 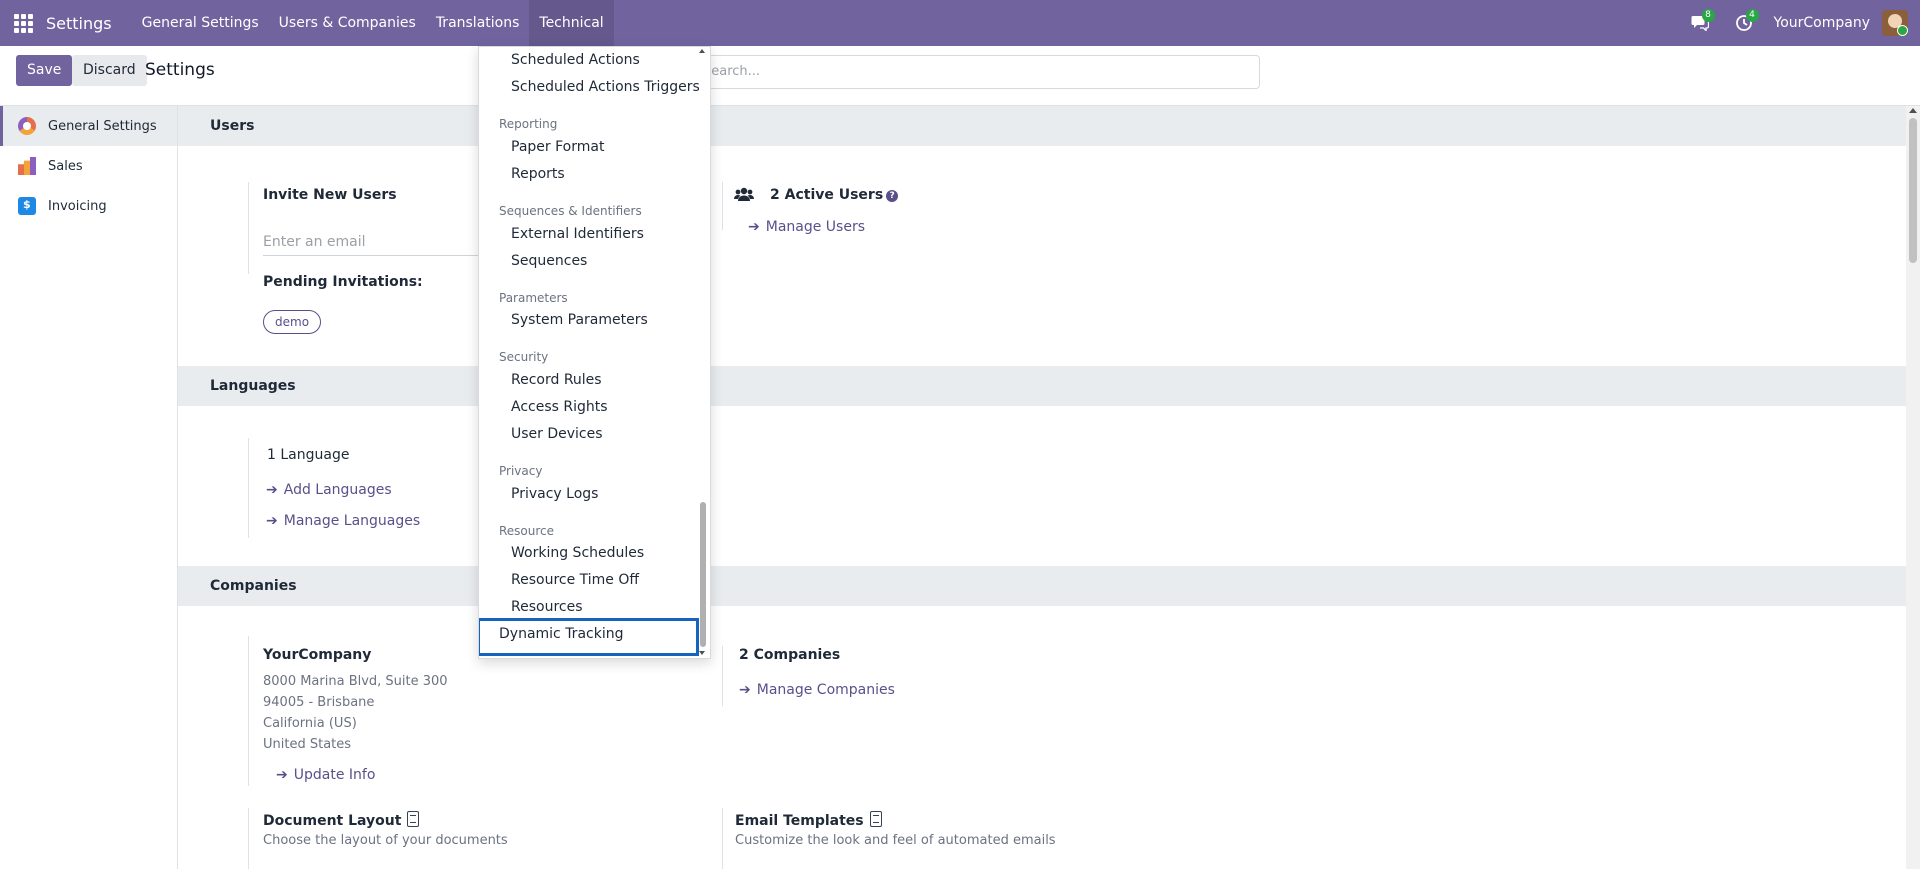 I want to click on users-group-icon, so click(x=744, y=194).